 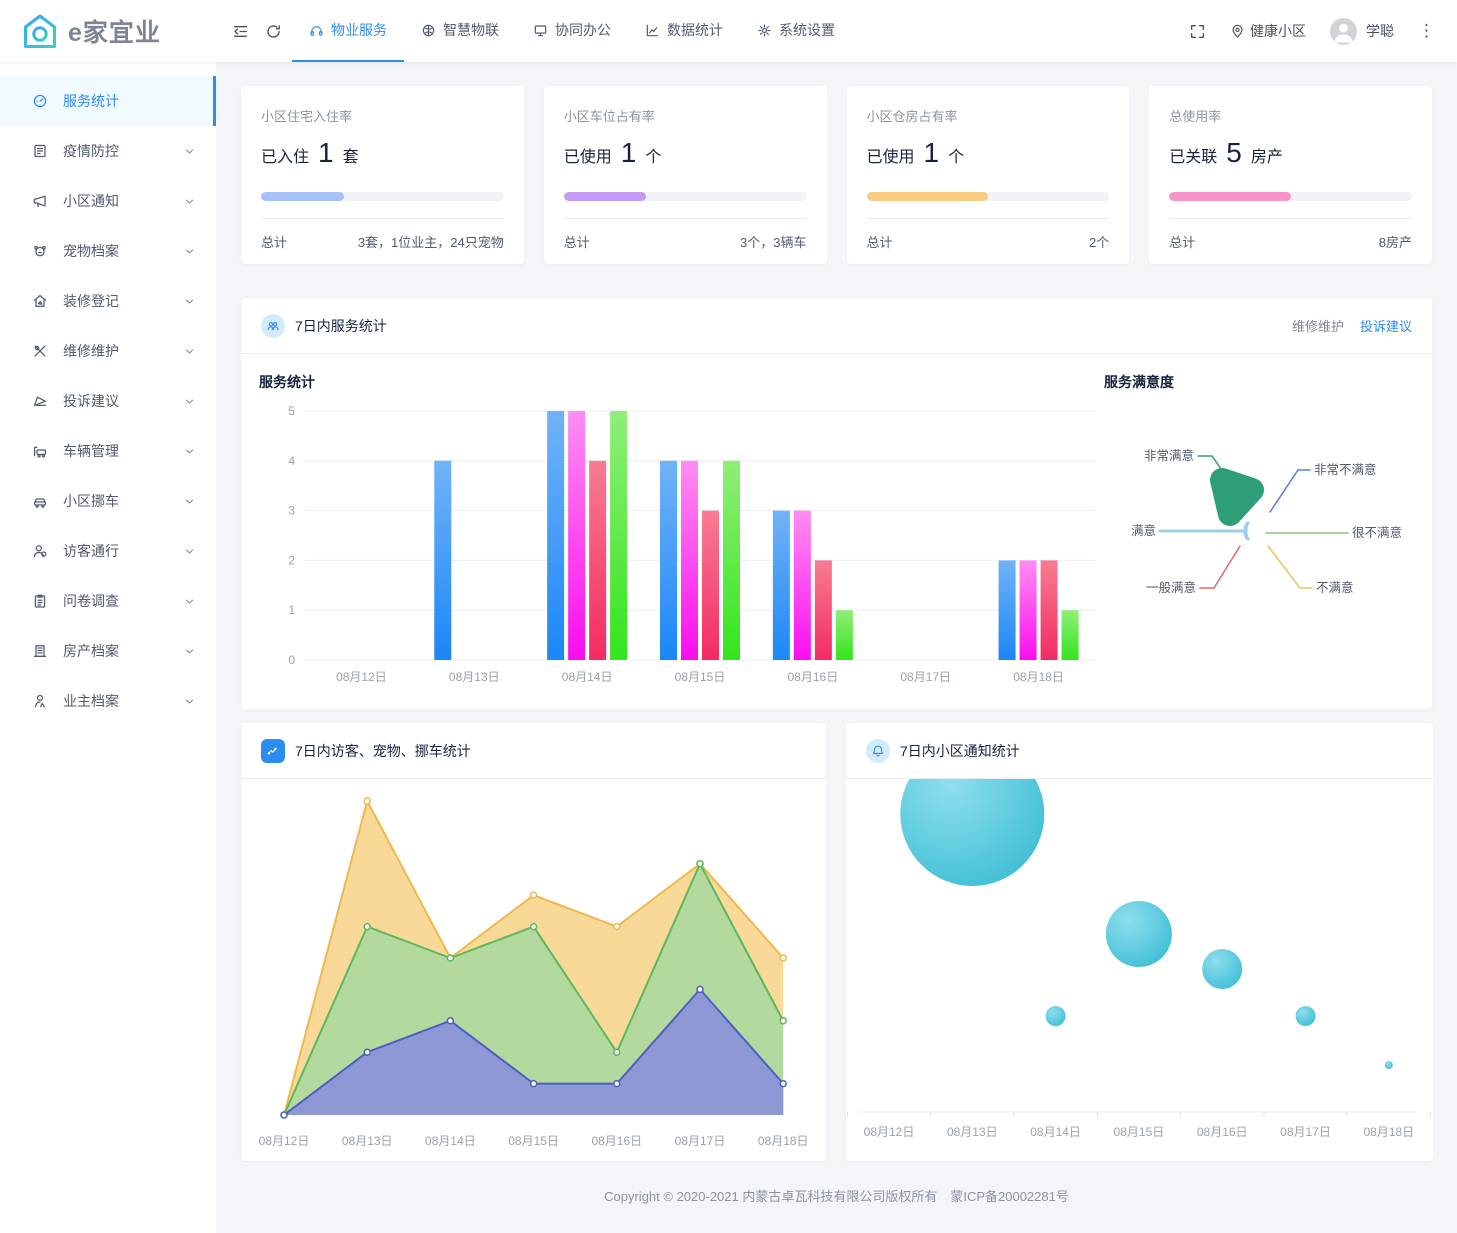 I want to click on axis-label: 很不满意, so click(x=1377, y=532).